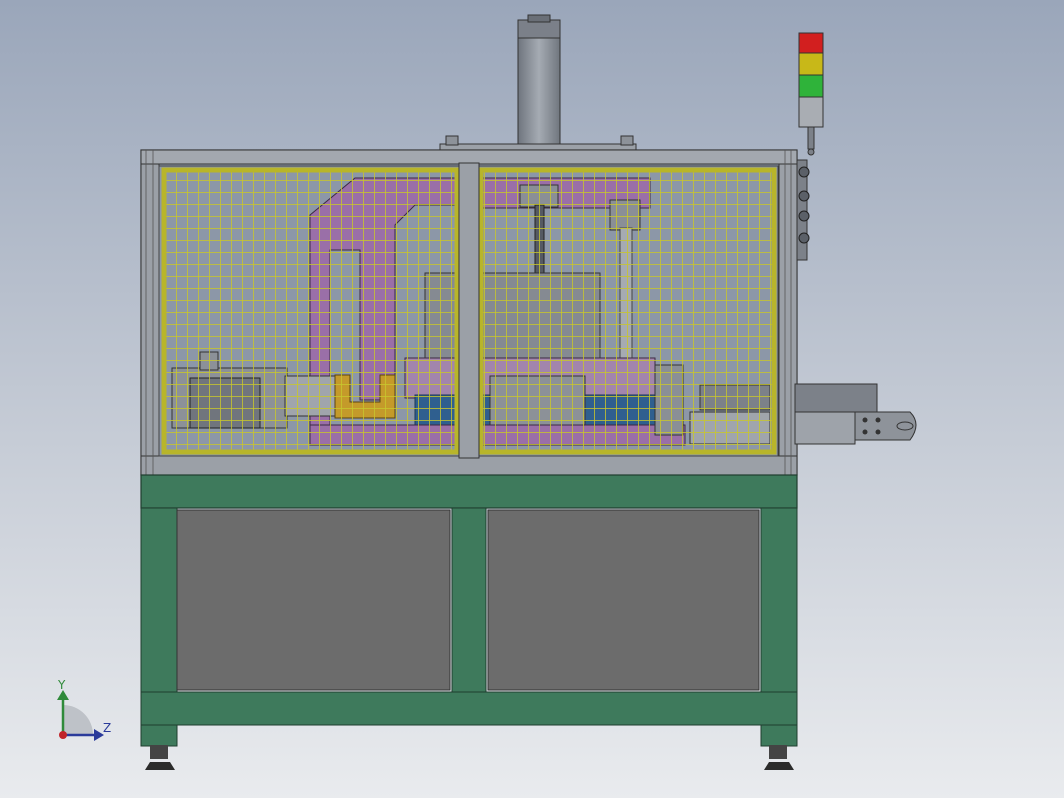  What do you see at coordinates (623, 600) in the screenshot?
I see `base-panel-right` at bounding box center [623, 600].